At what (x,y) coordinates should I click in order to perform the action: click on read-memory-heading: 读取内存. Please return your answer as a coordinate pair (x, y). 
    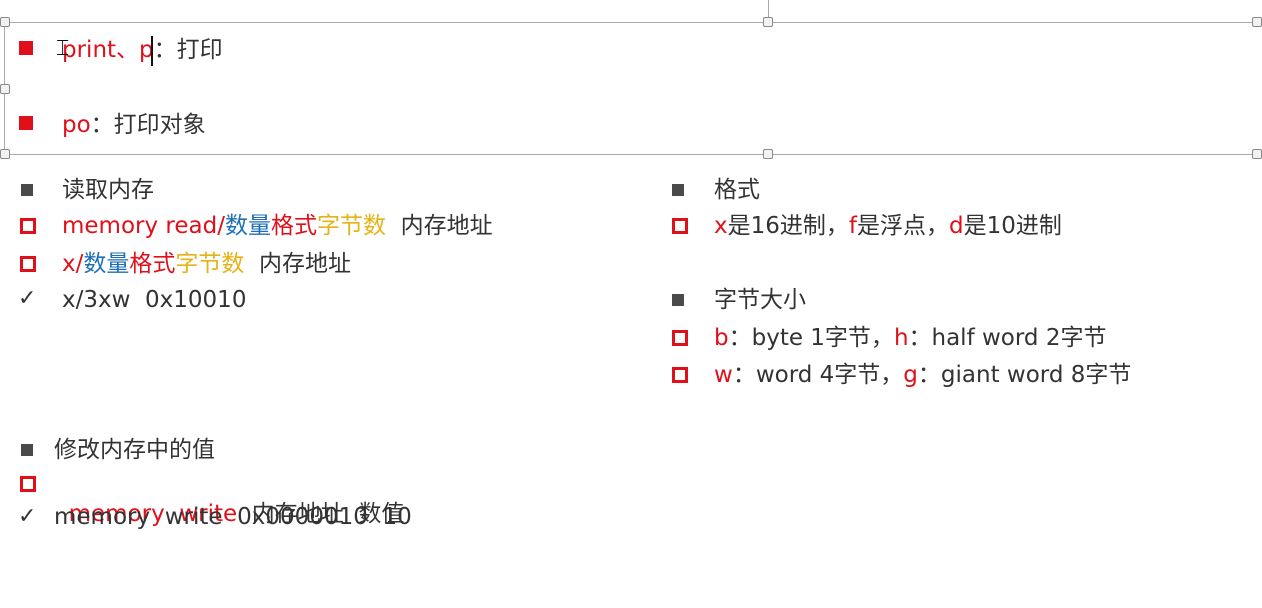
    Looking at the image, I should click on (108, 190).